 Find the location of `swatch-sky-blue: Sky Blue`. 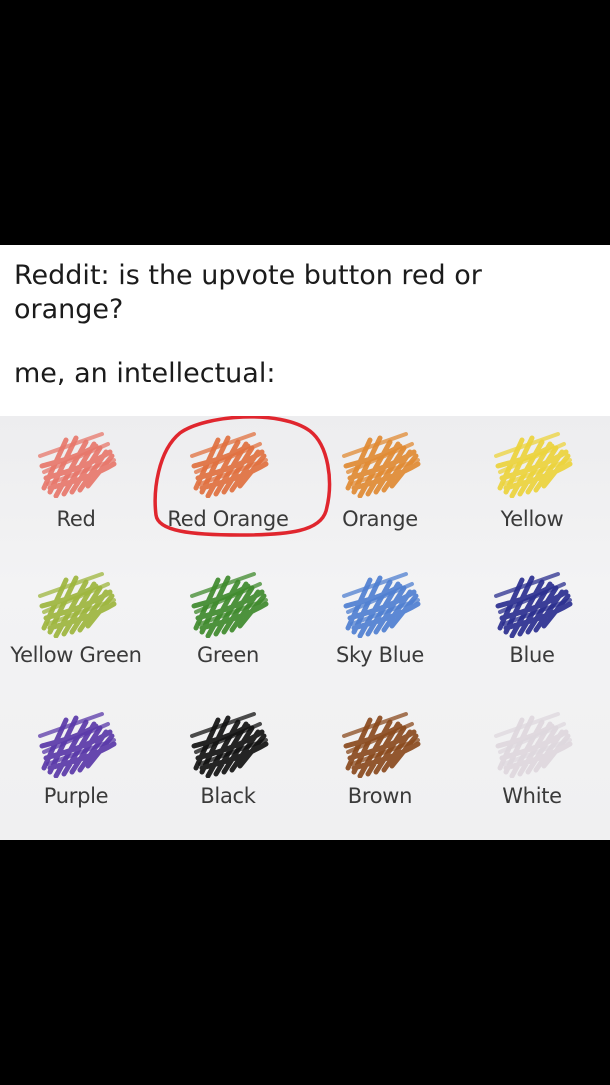

swatch-sky-blue: Sky Blue is located at coordinates (380, 626).